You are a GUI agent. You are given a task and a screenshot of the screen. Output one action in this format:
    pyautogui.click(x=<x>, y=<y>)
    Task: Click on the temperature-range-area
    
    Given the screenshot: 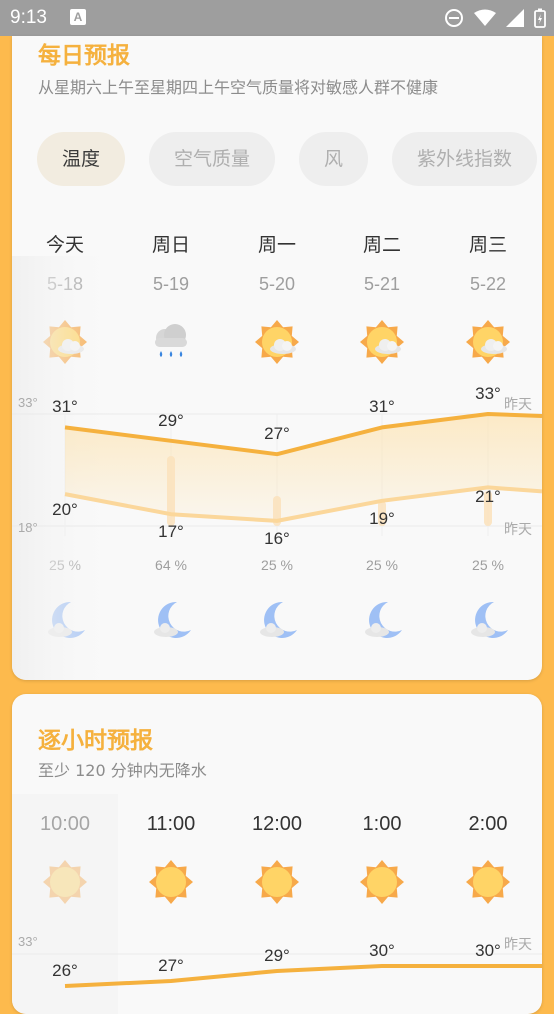 What is the action you would take?
    pyautogui.click(x=303, y=467)
    